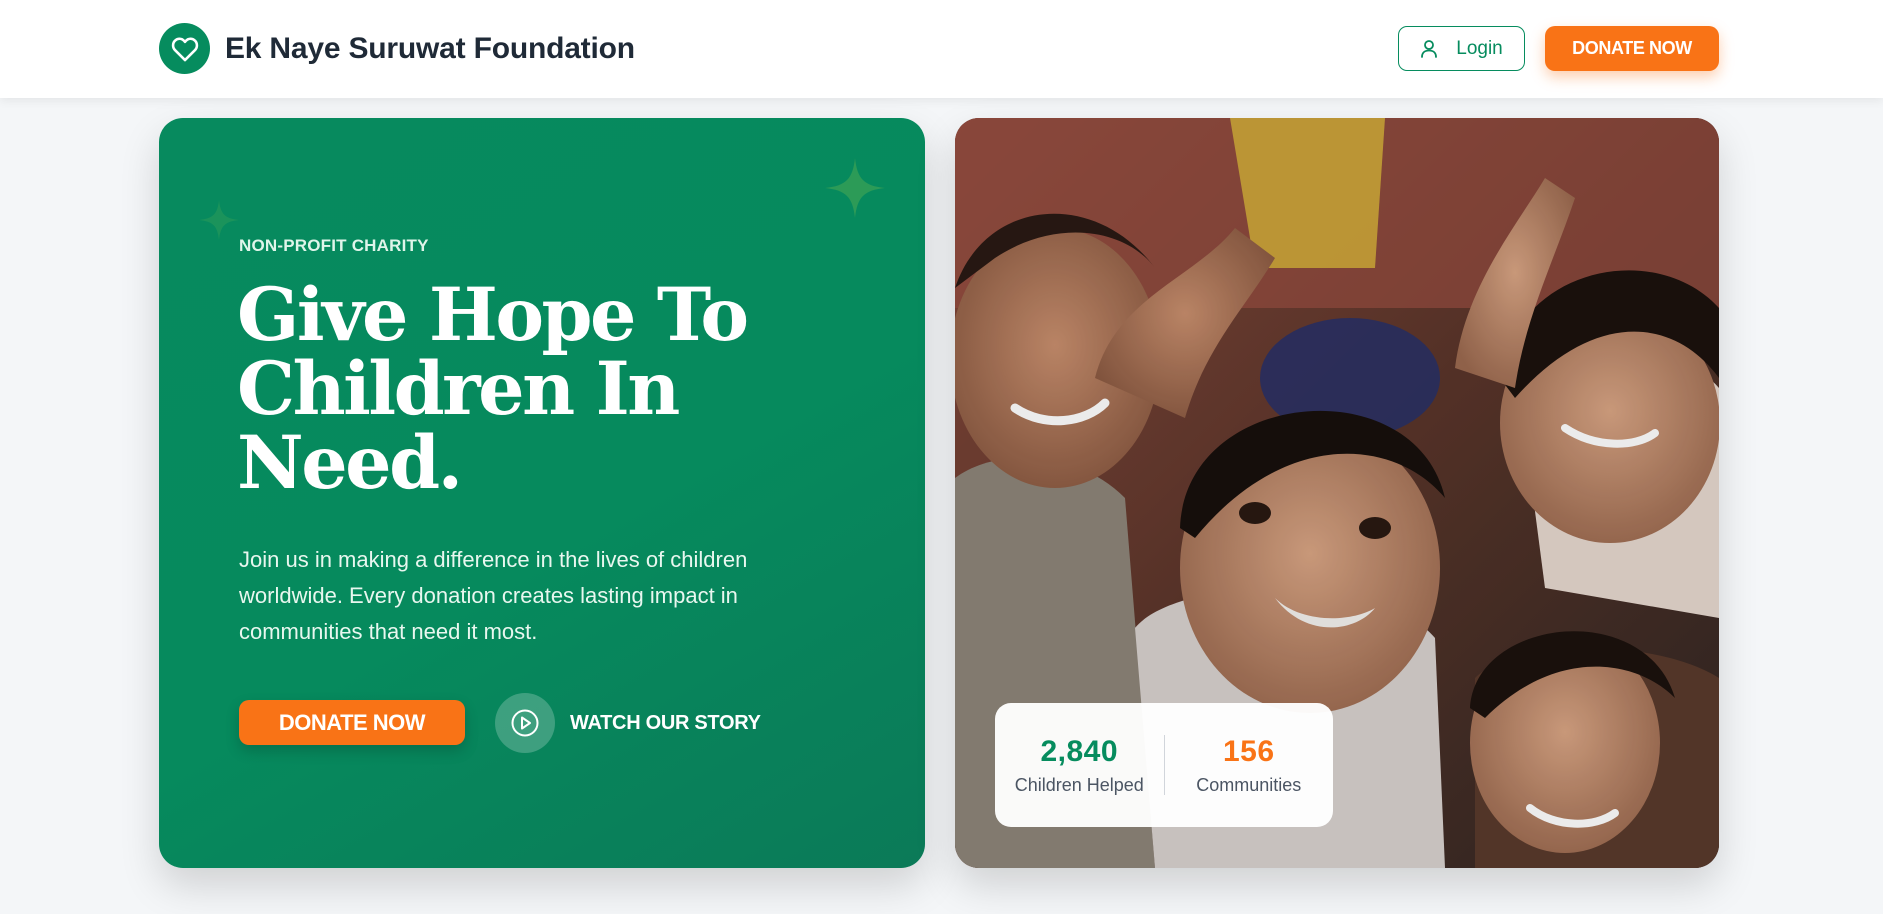  What do you see at coordinates (352, 722) in the screenshot?
I see `hero-donate-button: DONATE NOW` at bounding box center [352, 722].